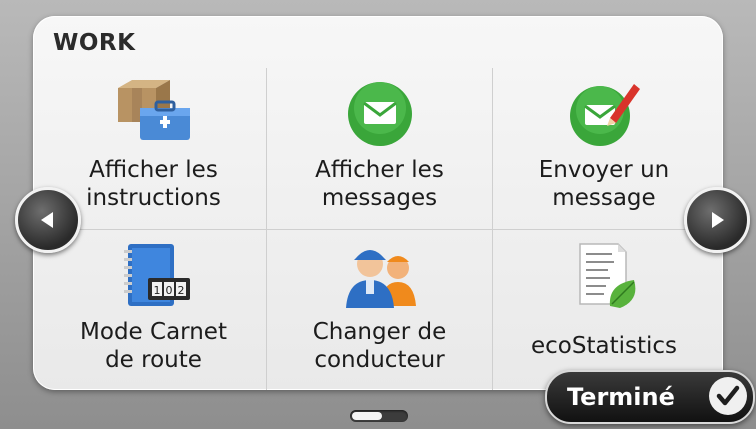 This screenshot has width=756, height=429. I want to click on menu-item-label: Envoyer un message, so click(604, 184).